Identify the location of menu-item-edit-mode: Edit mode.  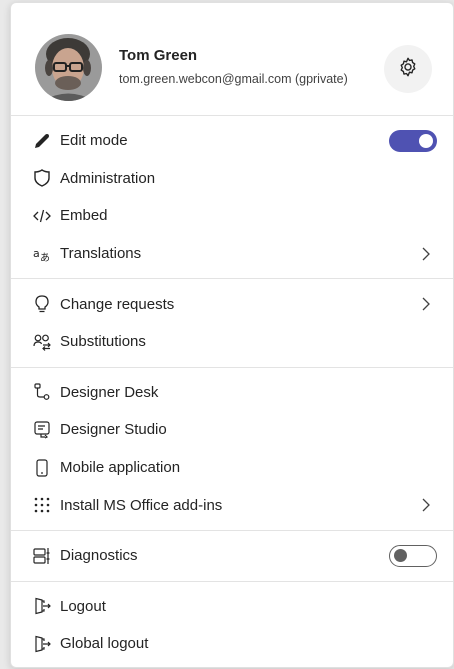
(232, 141).